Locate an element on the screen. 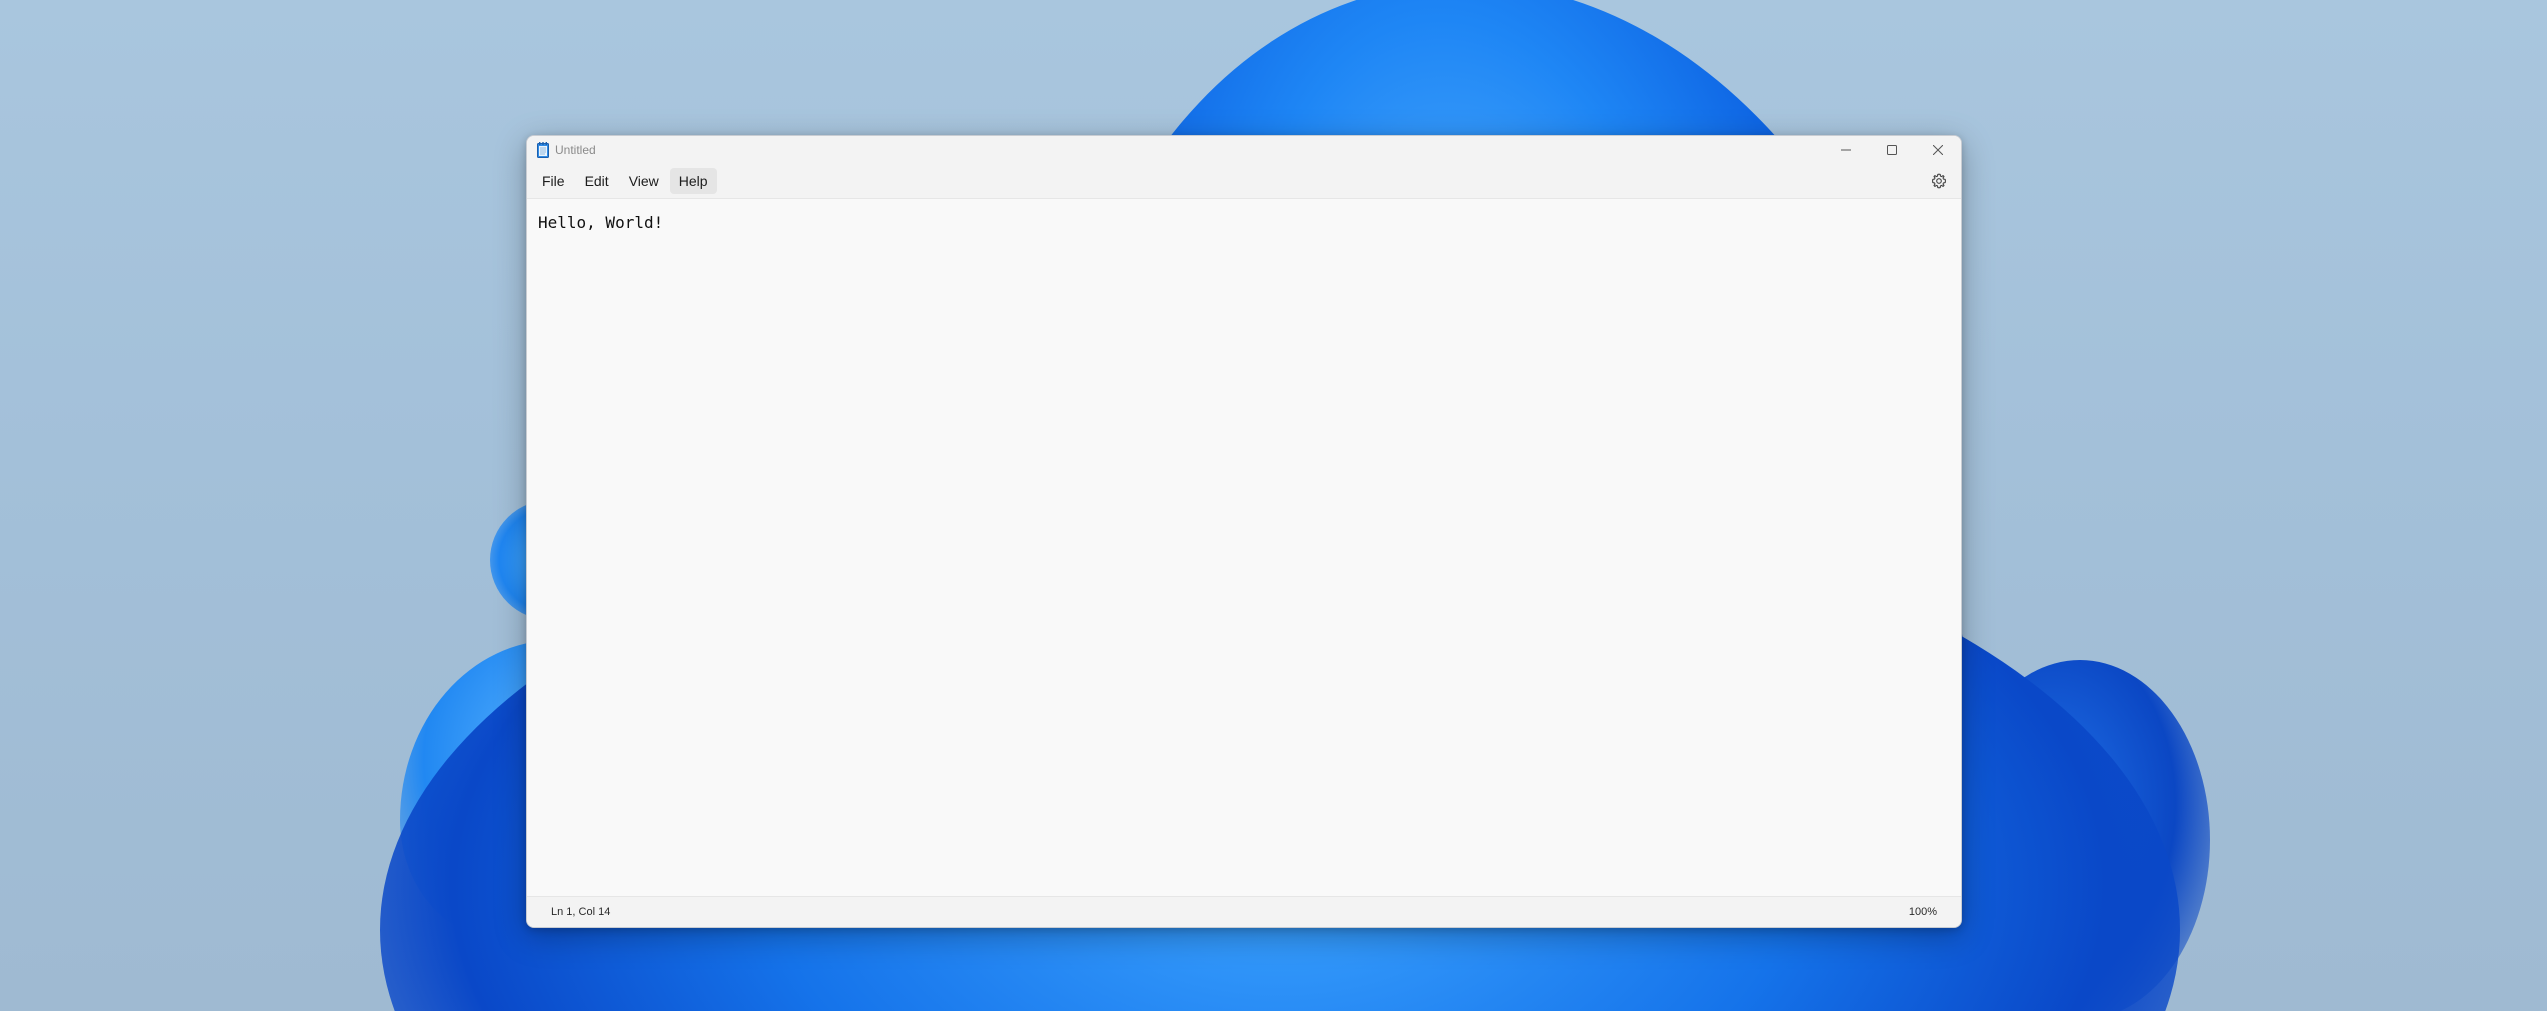  maximize-button is located at coordinates (1892, 150).